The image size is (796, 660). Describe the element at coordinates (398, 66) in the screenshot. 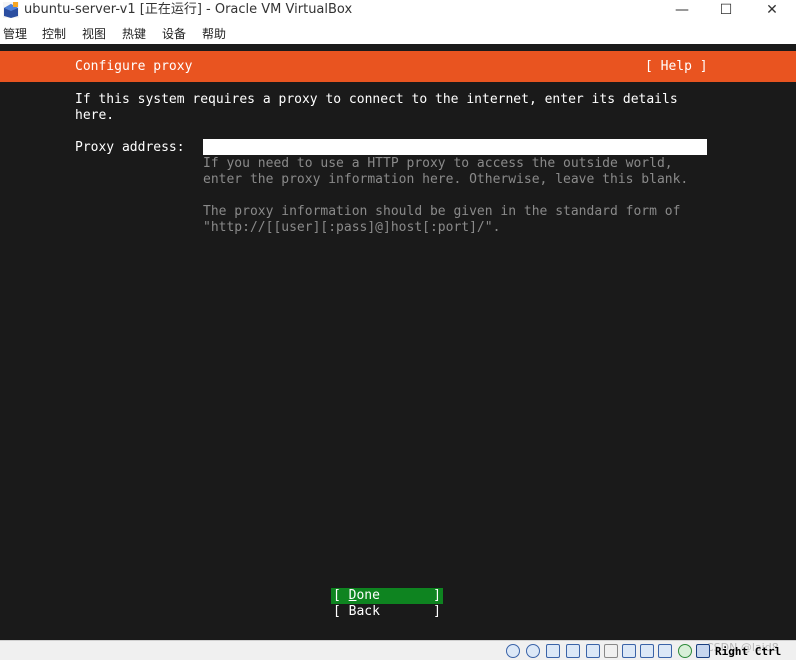

I see `installer-header: Configure proxy [ Help ]` at that location.